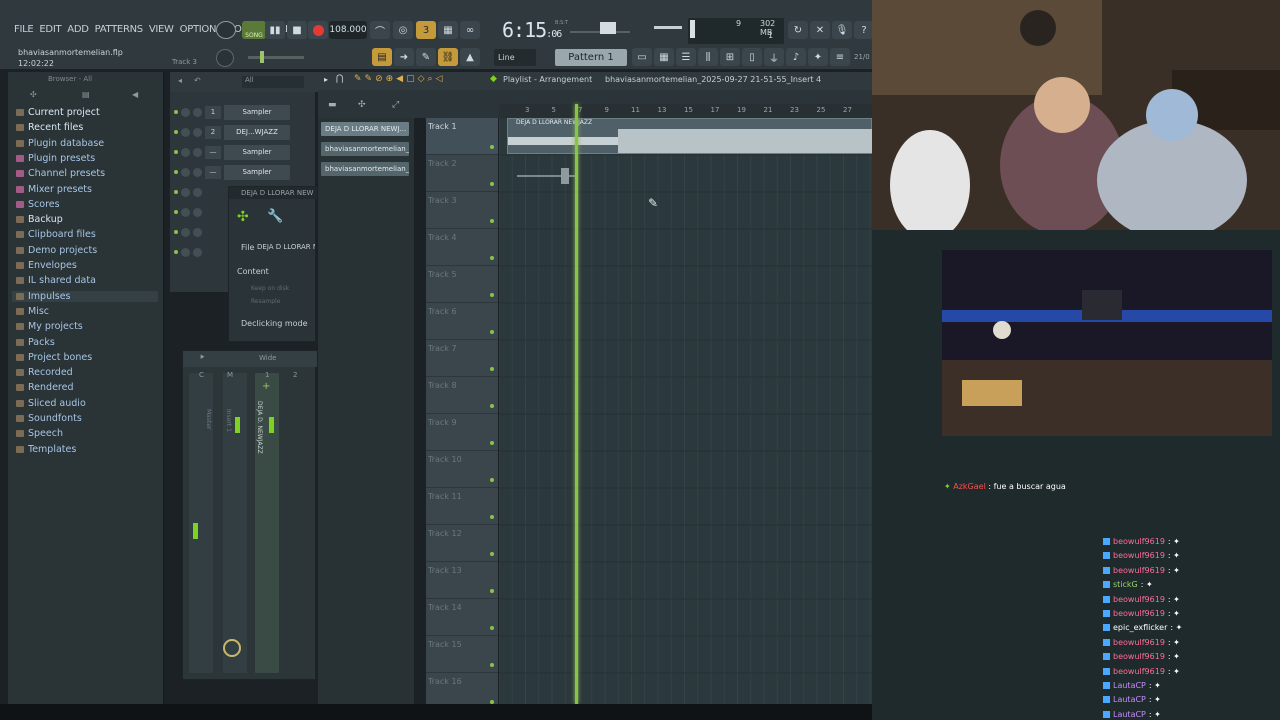 The width and height of the screenshot is (1280, 720). Describe the element at coordinates (235, 523) in the screenshot. I see `mixer-strip-insert1: Insert 1` at that location.